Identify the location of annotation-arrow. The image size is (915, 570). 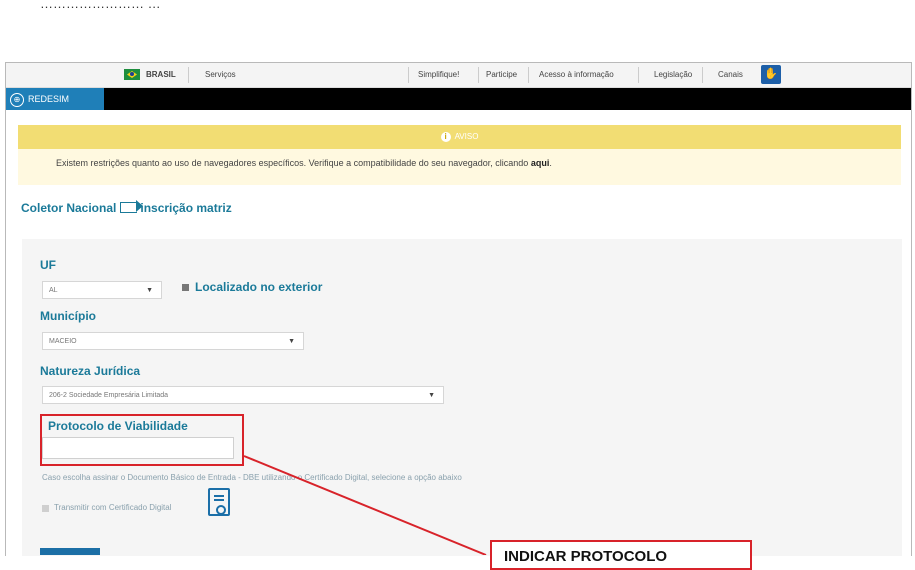
(365, 505).